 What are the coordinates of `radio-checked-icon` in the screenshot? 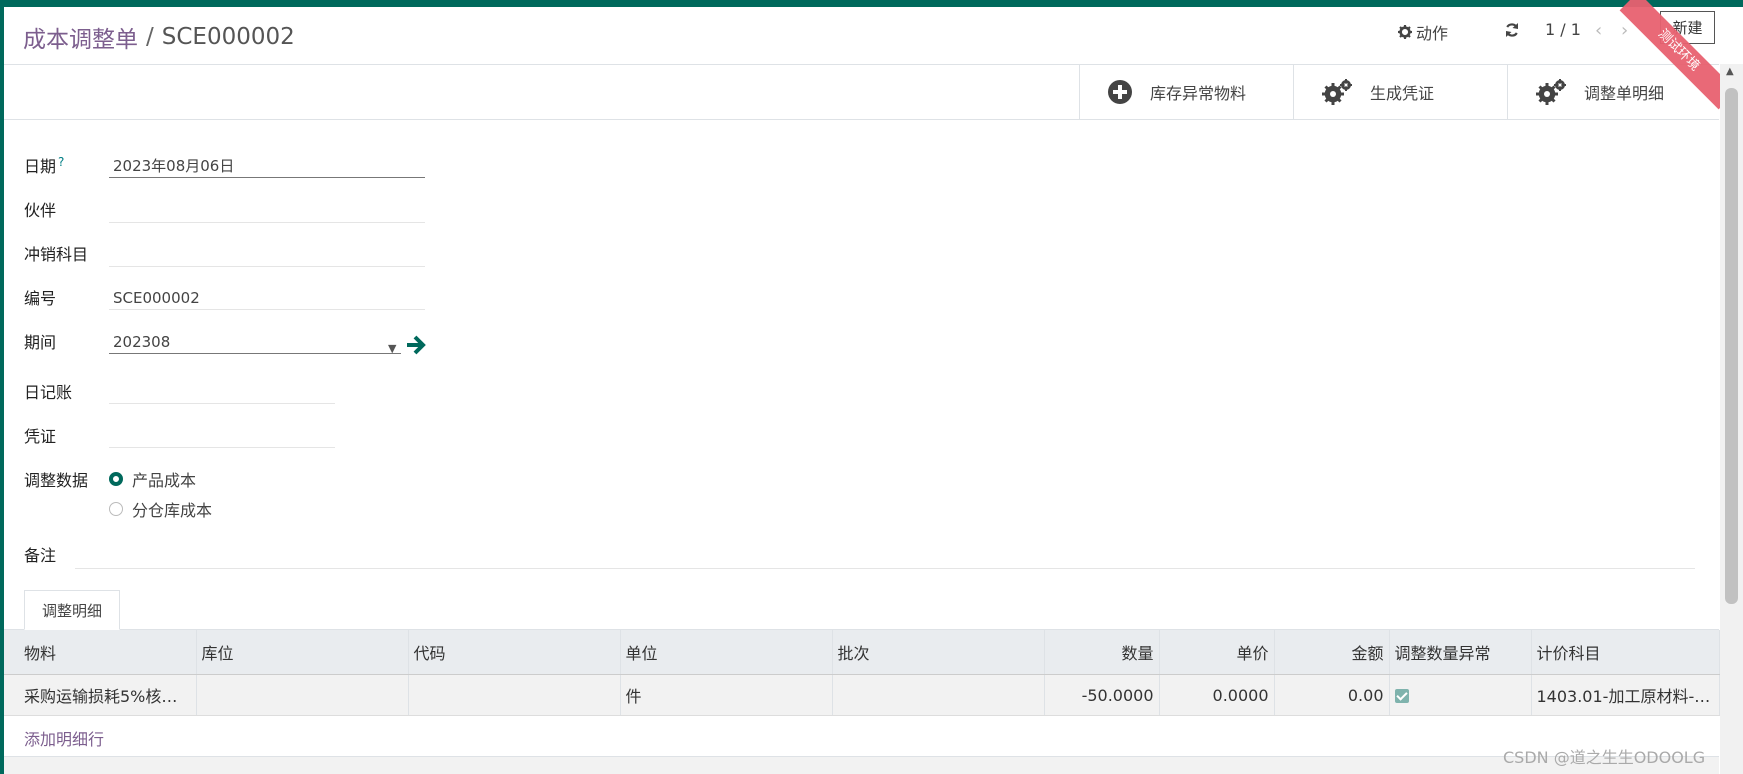 It's located at (116, 479).